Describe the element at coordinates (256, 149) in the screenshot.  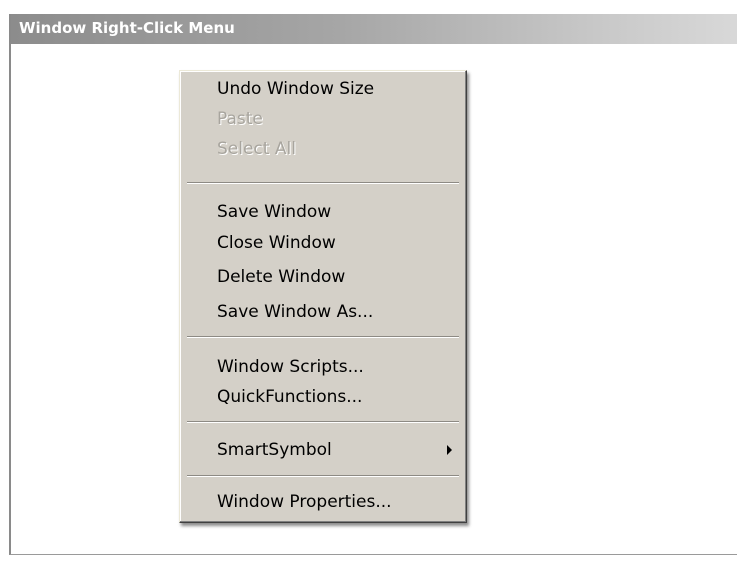
I see `menu-item-select-all: Select All` at that location.